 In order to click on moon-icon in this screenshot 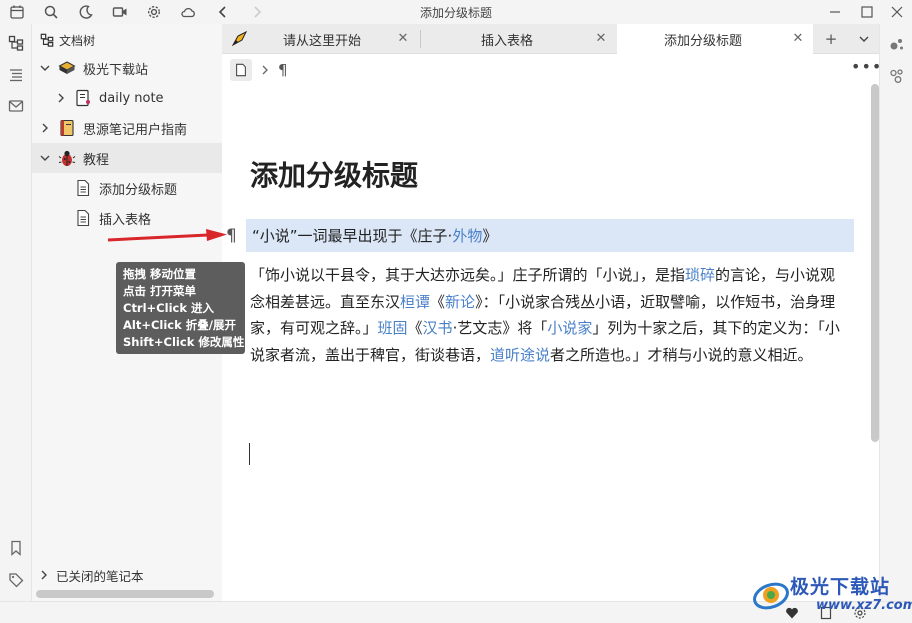, I will do `click(86, 12)`.